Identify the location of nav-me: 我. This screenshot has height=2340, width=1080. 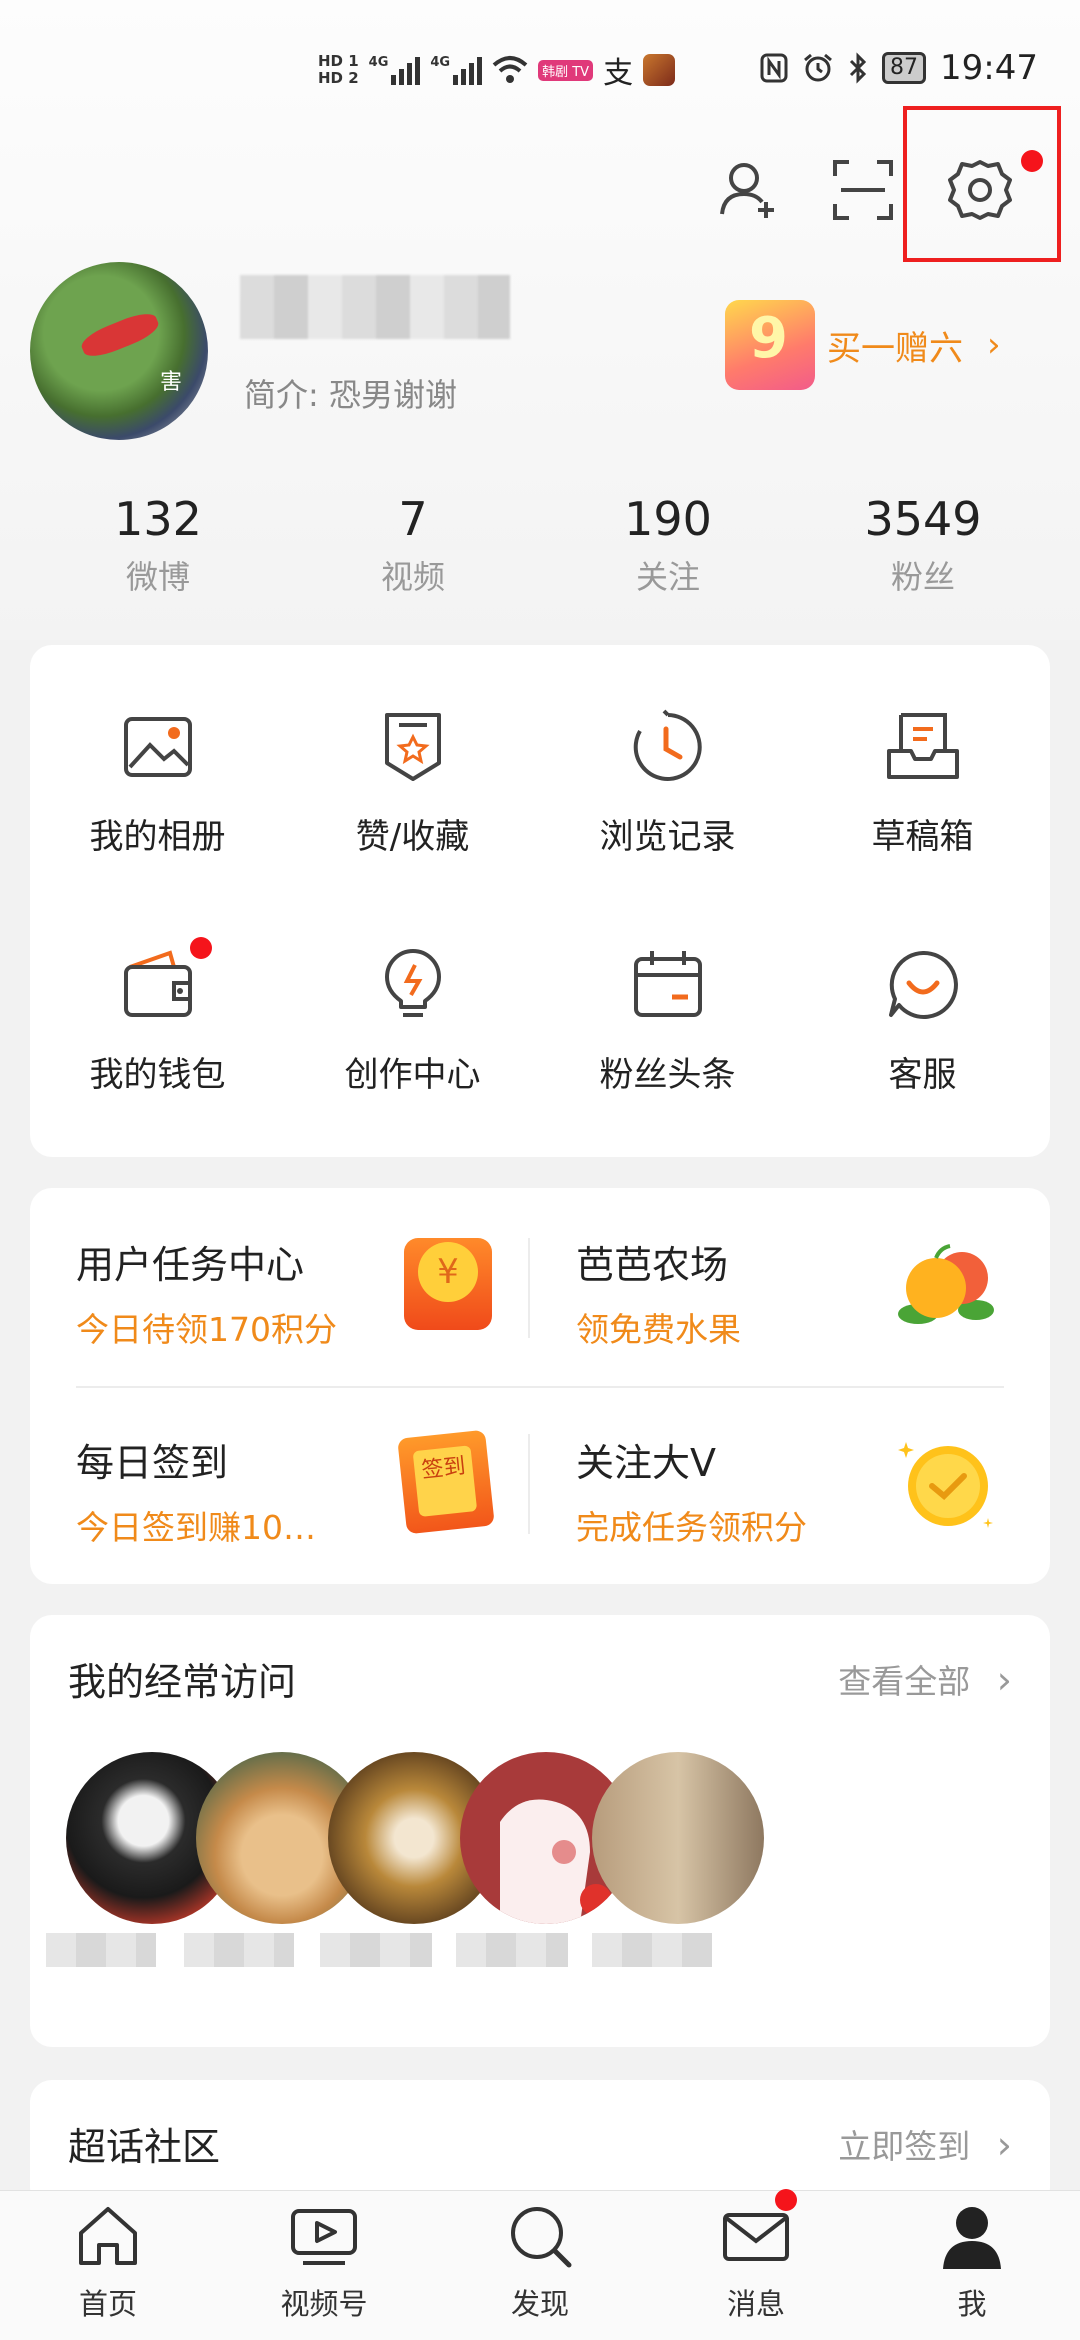
(972, 2262).